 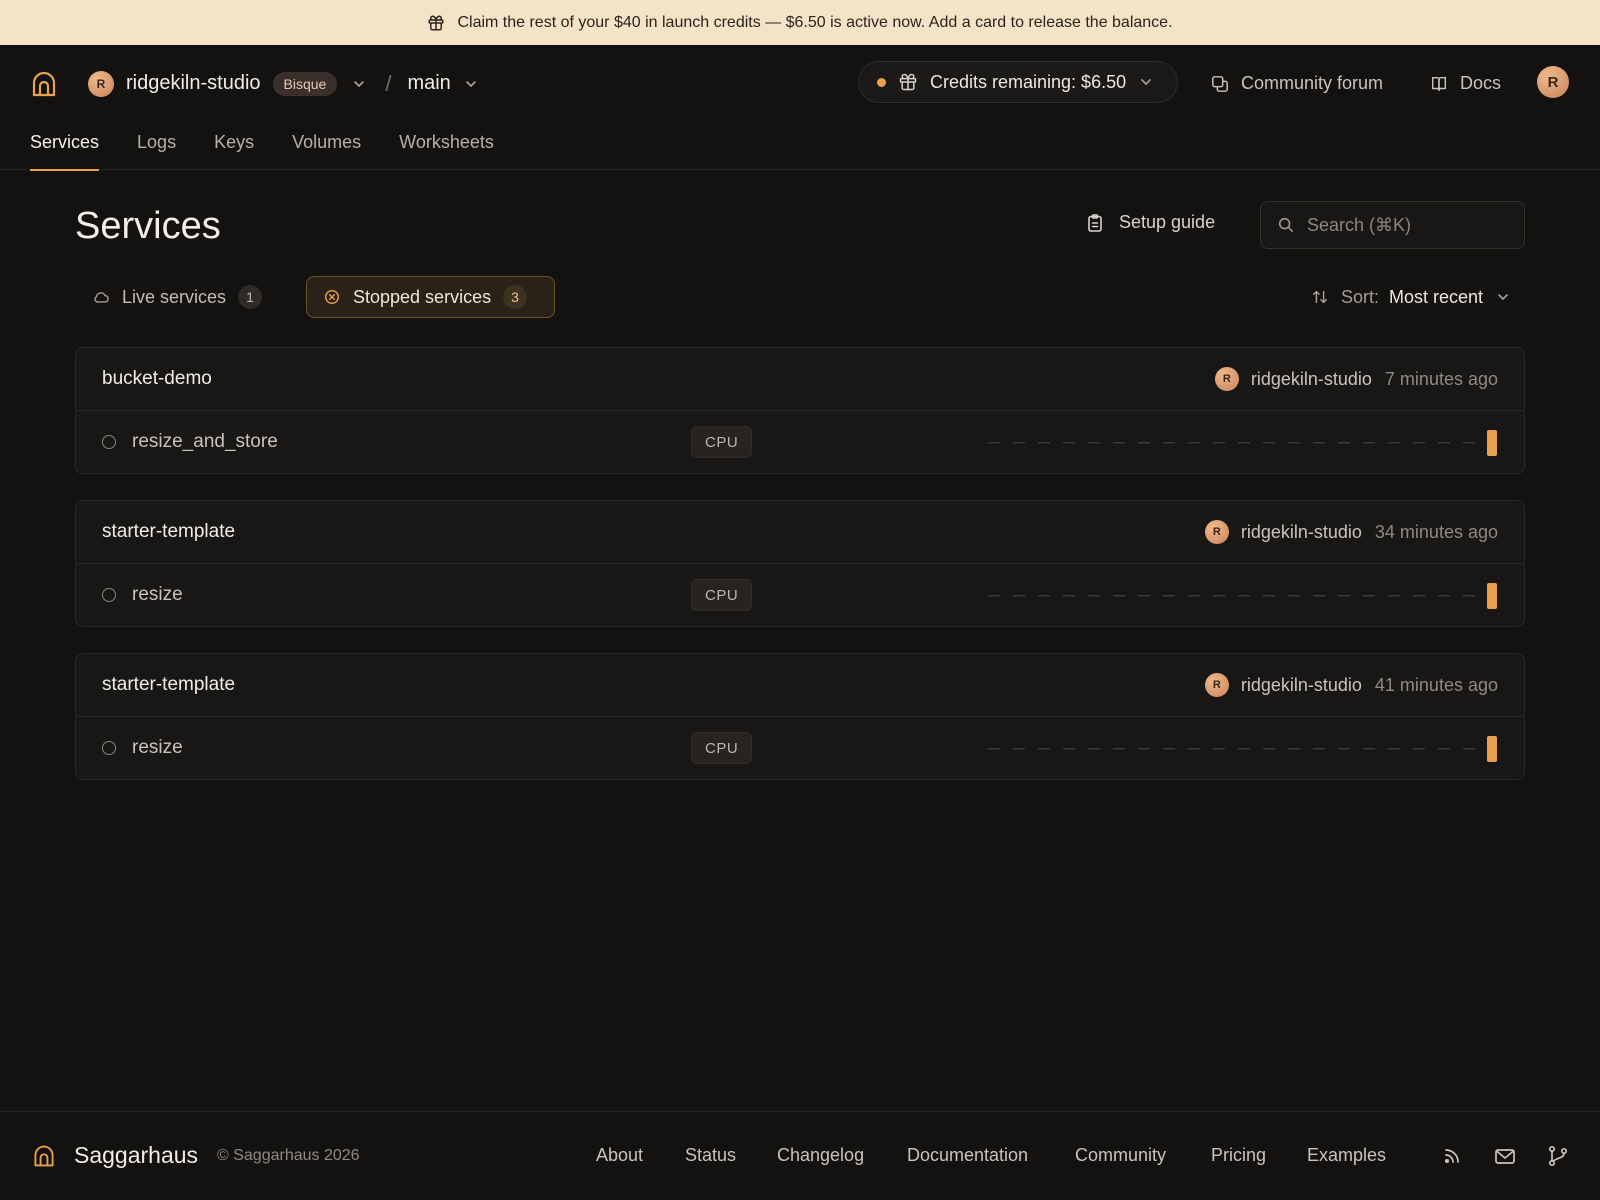 What do you see at coordinates (305, 83) in the screenshot?
I see `plan-badge: Bisque` at bounding box center [305, 83].